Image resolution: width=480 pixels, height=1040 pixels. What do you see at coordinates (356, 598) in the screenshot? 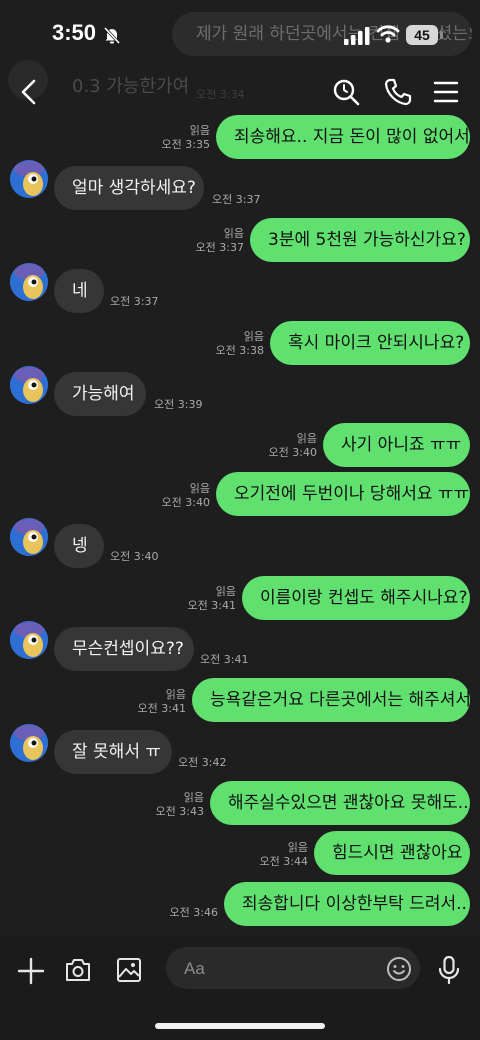
I see `message-bubble-outgoing: 이름이랑 컨셉도 해주시나요?` at bounding box center [356, 598].